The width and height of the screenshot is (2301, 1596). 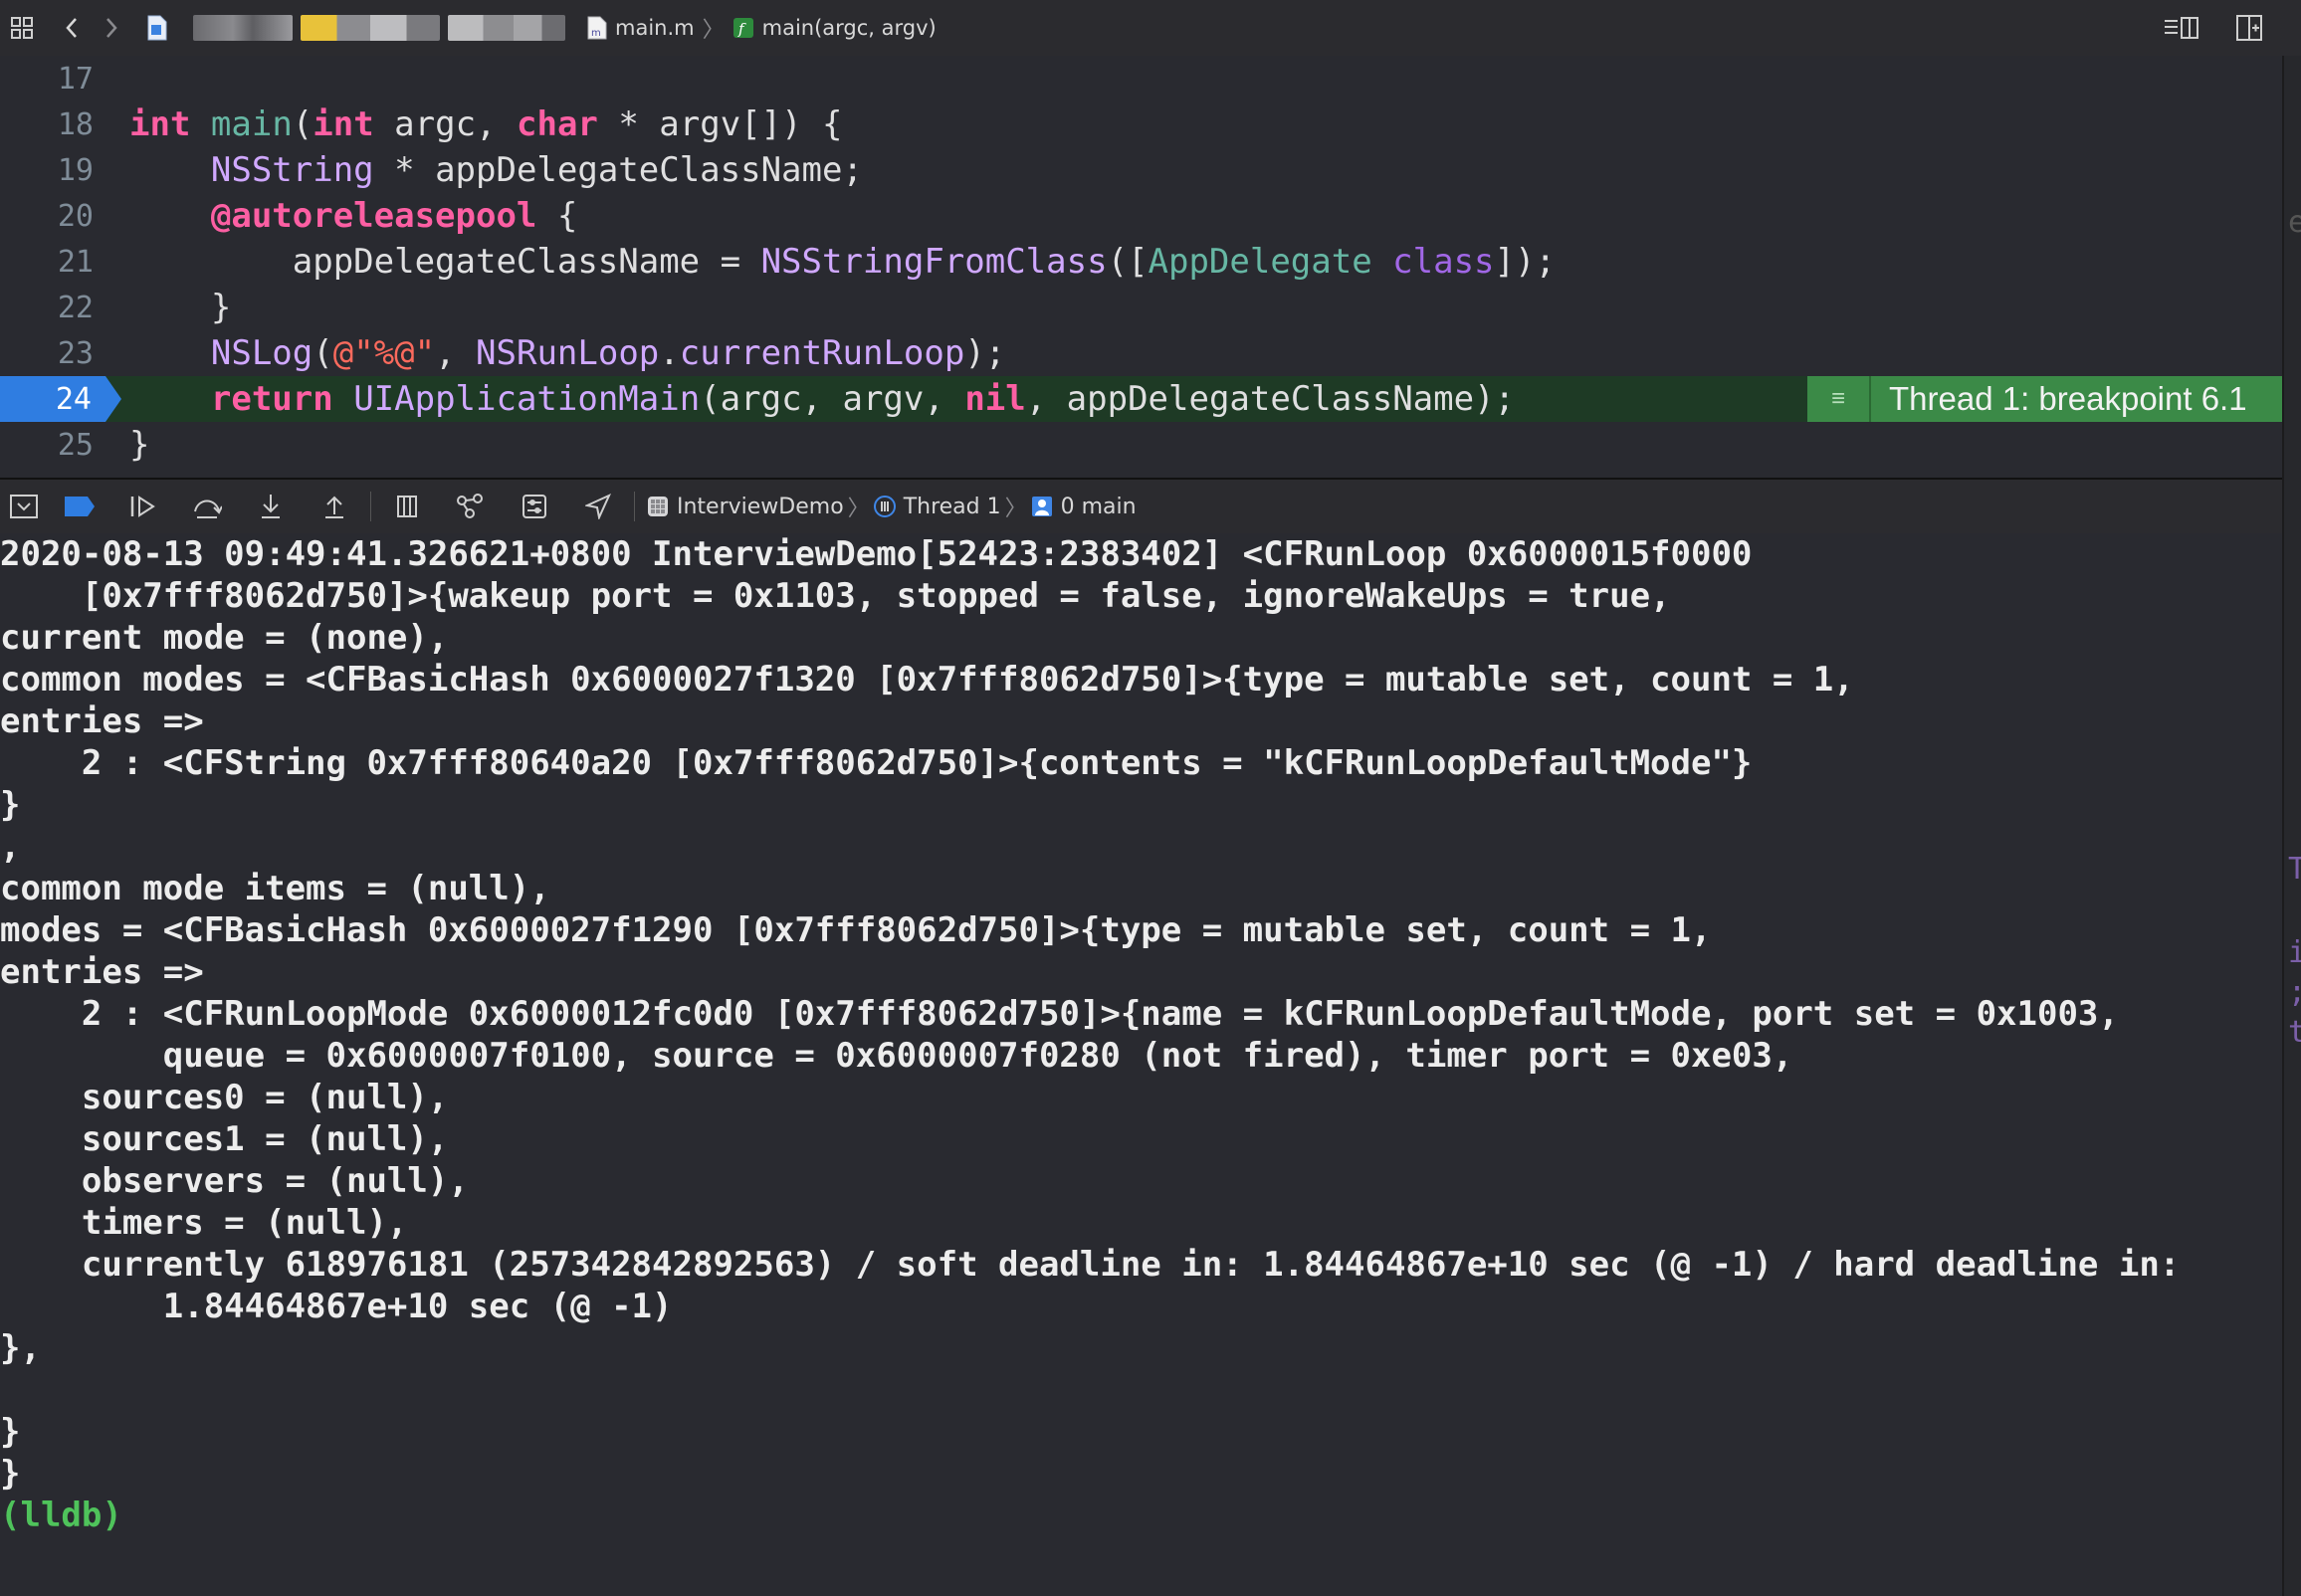 What do you see at coordinates (20, 1348) in the screenshot?
I see `console-line: },` at bounding box center [20, 1348].